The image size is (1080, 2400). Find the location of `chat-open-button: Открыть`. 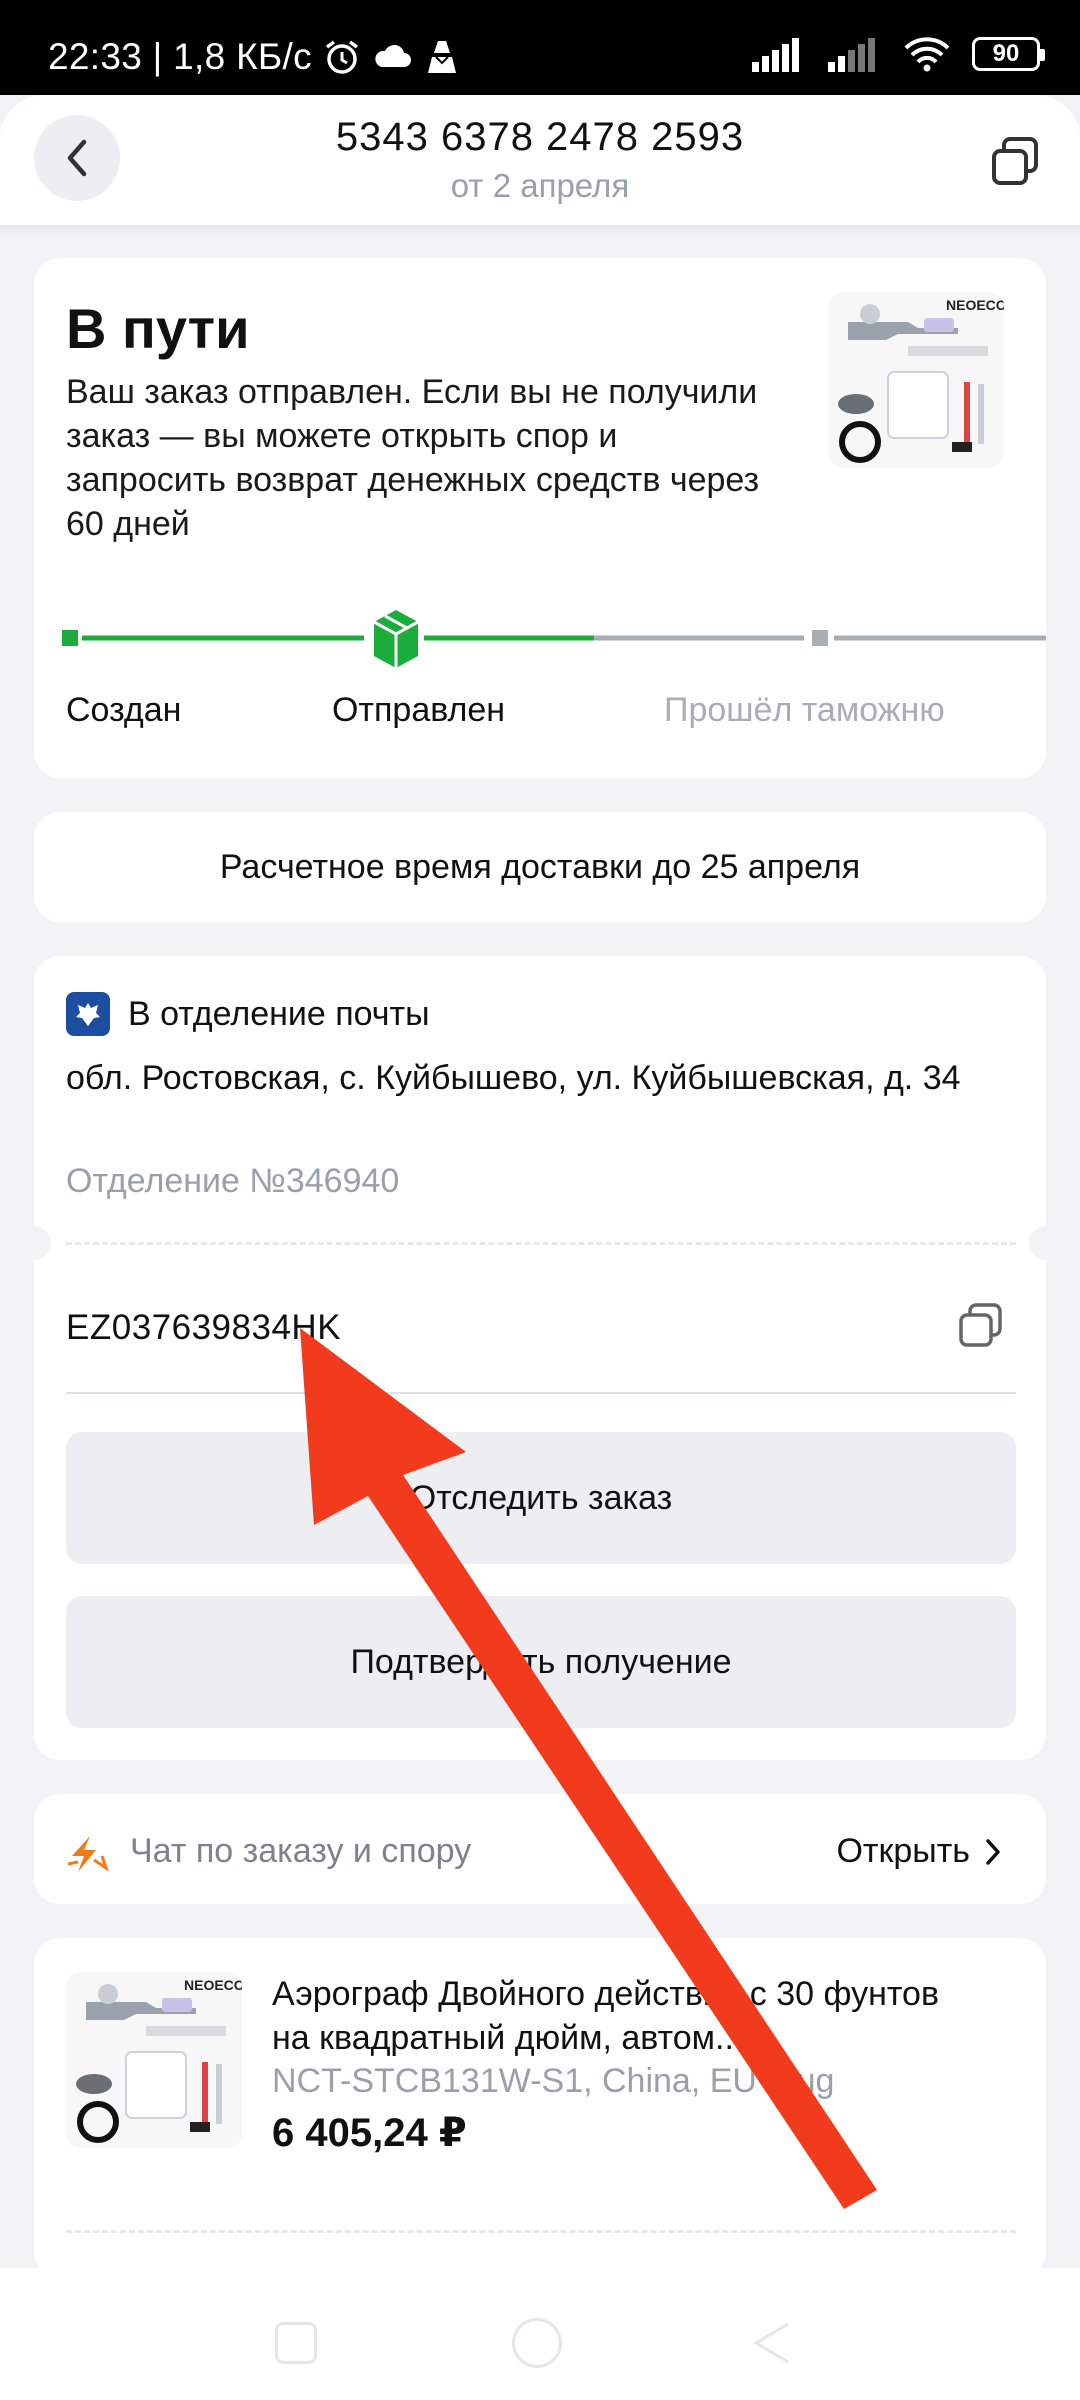

chat-open-button: Открыть is located at coordinates (919, 1851).